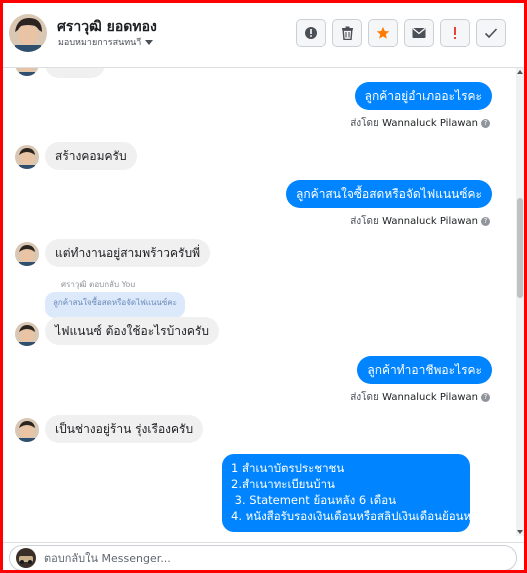 Image resolution: width=527 pixels, height=573 pixels. I want to click on message-bubble-incoming: ไฟแนนซ์ ต้องใช้อะไรบ้างครับ, so click(132, 331).